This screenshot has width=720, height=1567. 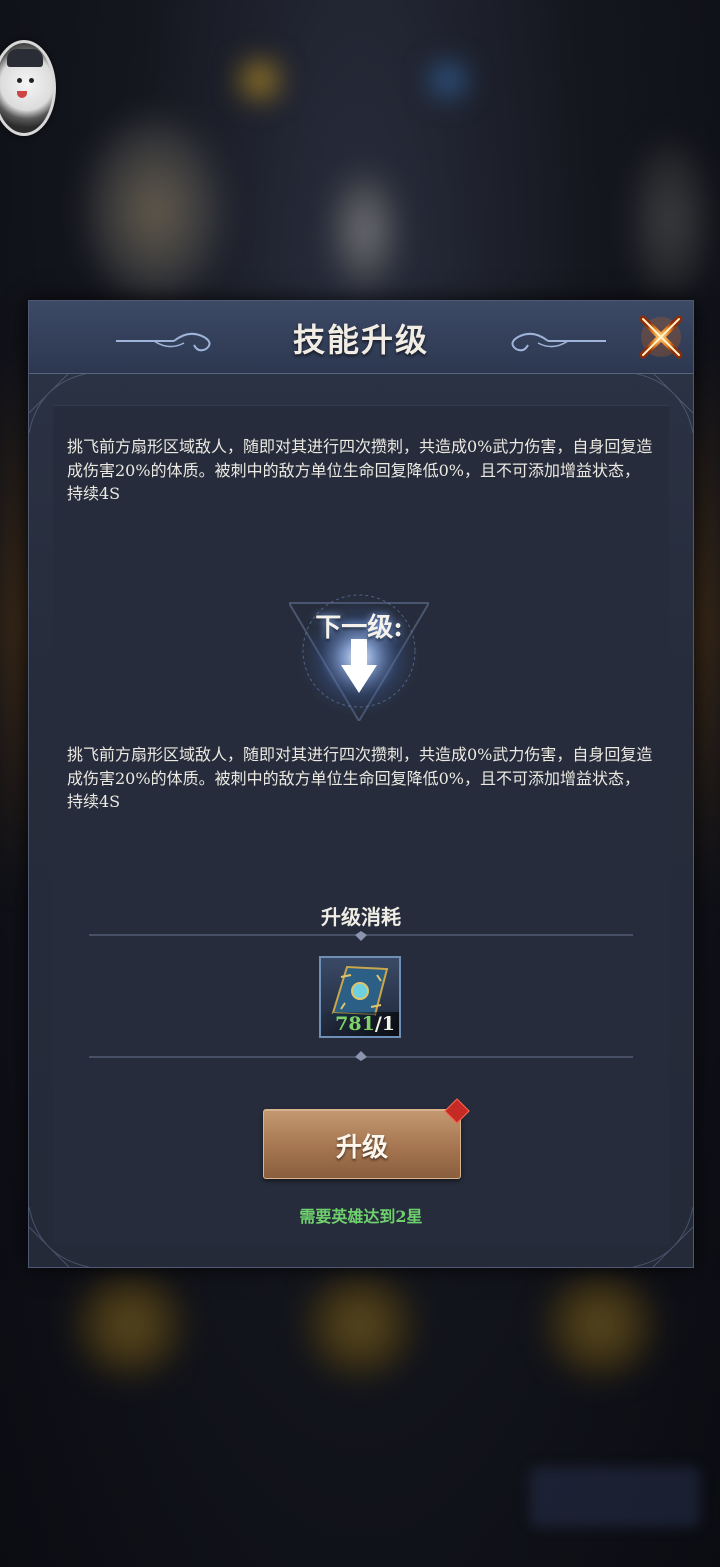 I want to click on background-side-menu, so click(x=670, y=220).